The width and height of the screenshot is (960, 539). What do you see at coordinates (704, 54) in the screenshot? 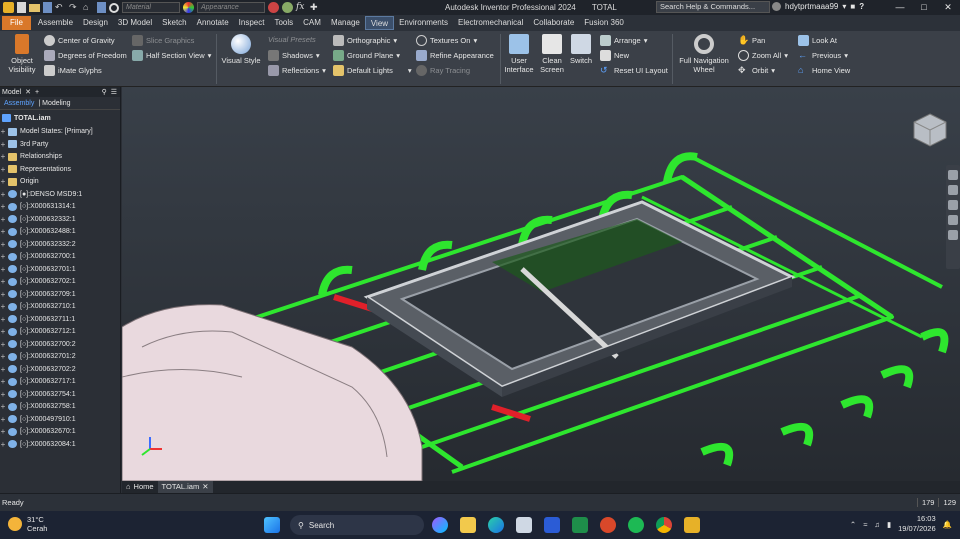
I see `full-navigation-wheel-button: Full Navigation Wheel` at bounding box center [704, 54].